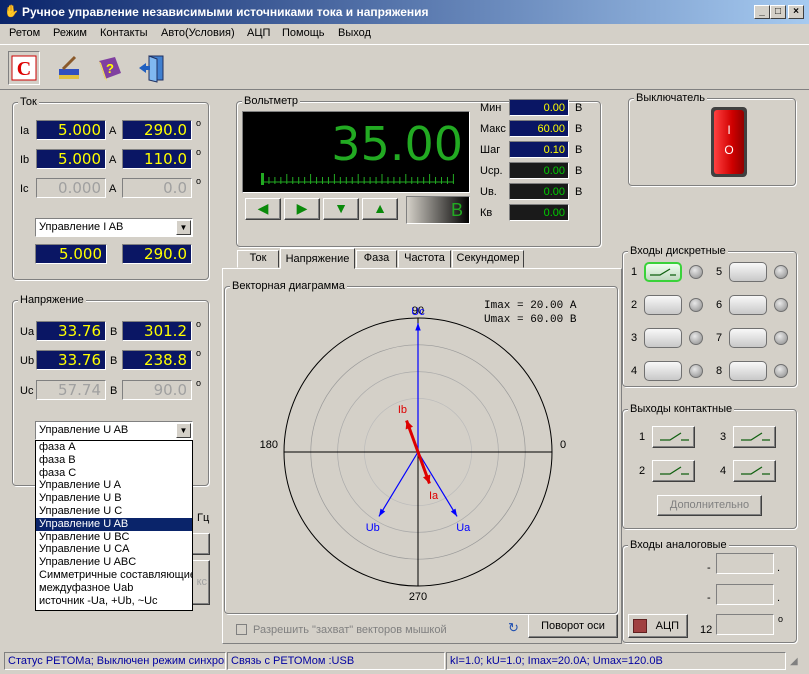 This screenshot has width=809, height=674. What do you see at coordinates (303, 33) in the screenshot?
I see `menu-help: Помощь` at bounding box center [303, 33].